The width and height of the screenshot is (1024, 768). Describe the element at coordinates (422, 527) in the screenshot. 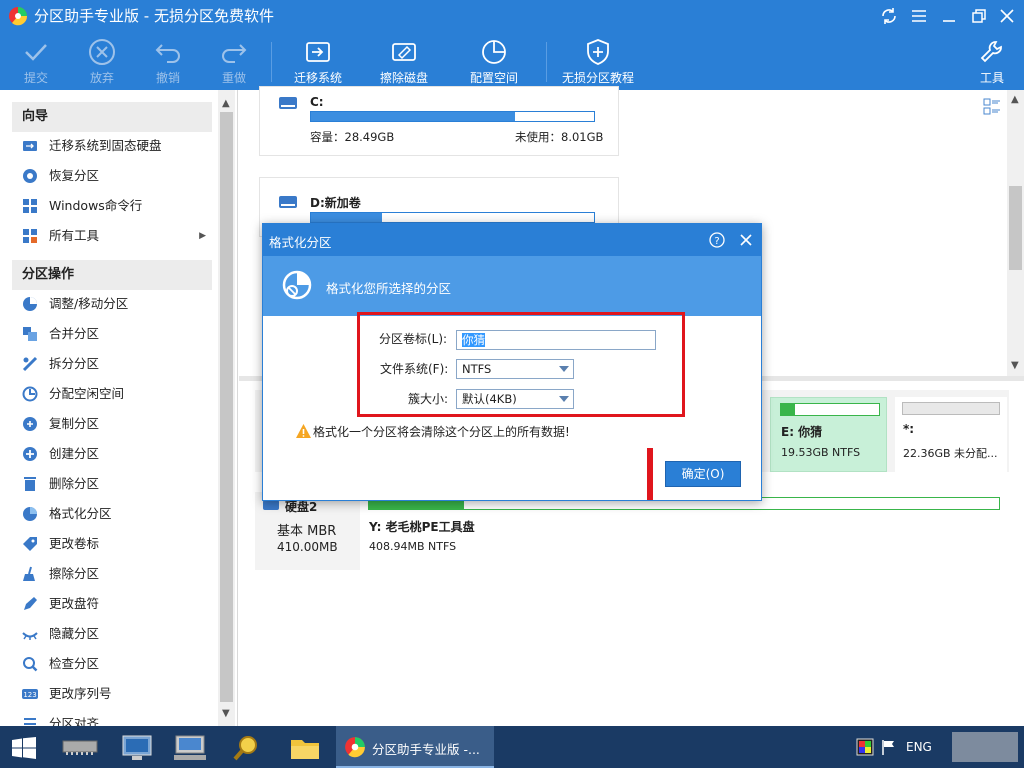

I see `partition-name: Y: 老毛桃PE工具盘` at that location.